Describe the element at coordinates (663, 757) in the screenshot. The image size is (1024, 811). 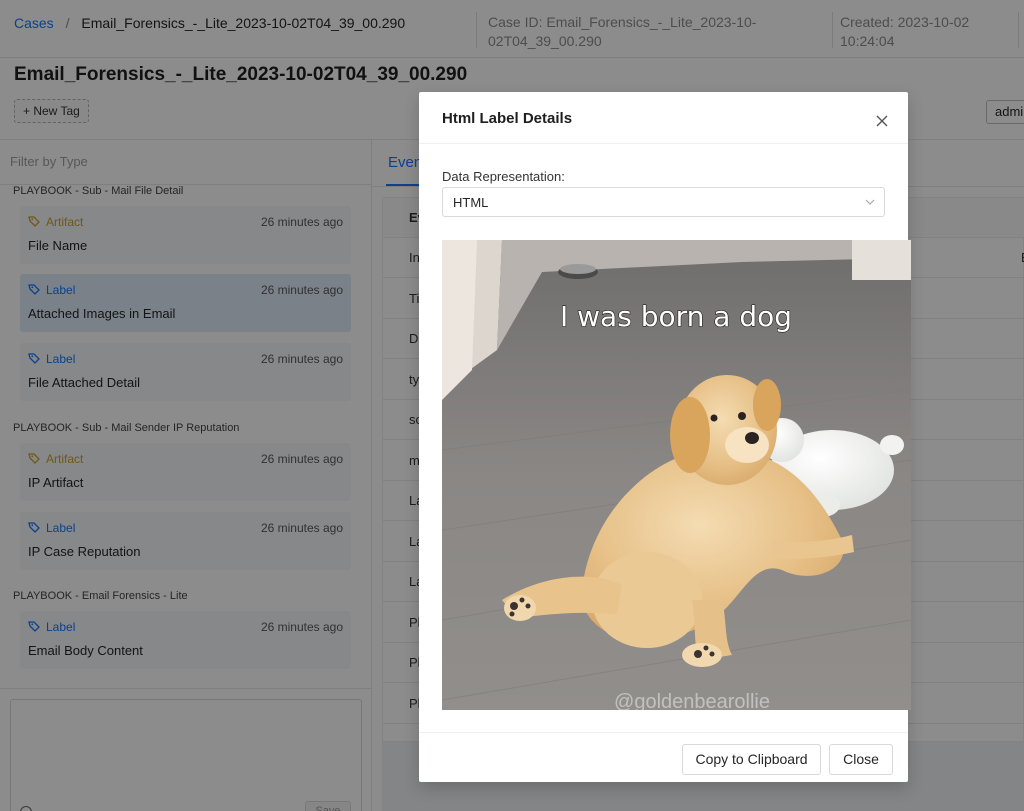
I see `modal-footer: Copy to Clipboard Close` at that location.